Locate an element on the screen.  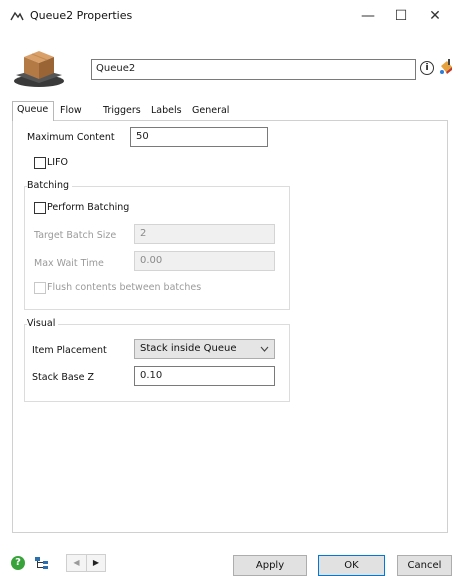
max-wait-time-input: 0.00 is located at coordinates (204, 261).